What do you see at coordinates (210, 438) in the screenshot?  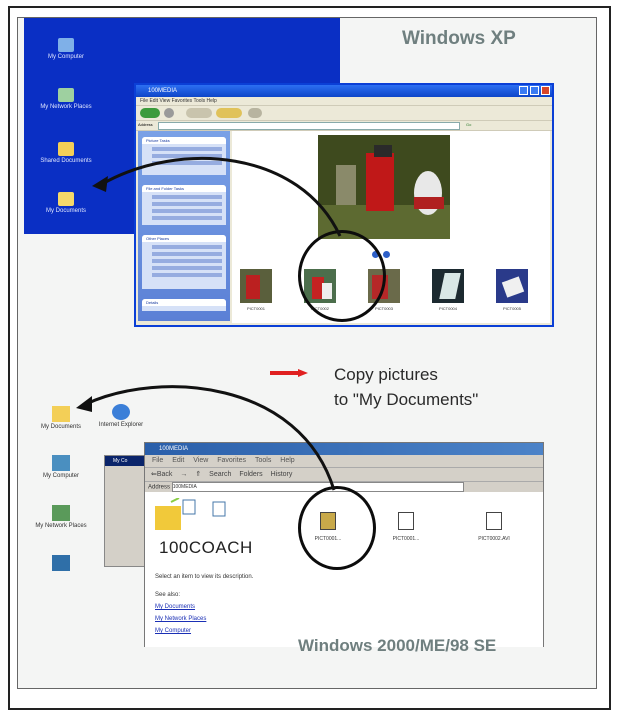 I see `w2k-curved-arrow` at bounding box center [210, 438].